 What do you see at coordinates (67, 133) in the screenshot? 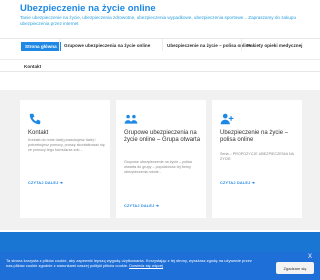
I see `card-title: Kontakt` at bounding box center [67, 133].